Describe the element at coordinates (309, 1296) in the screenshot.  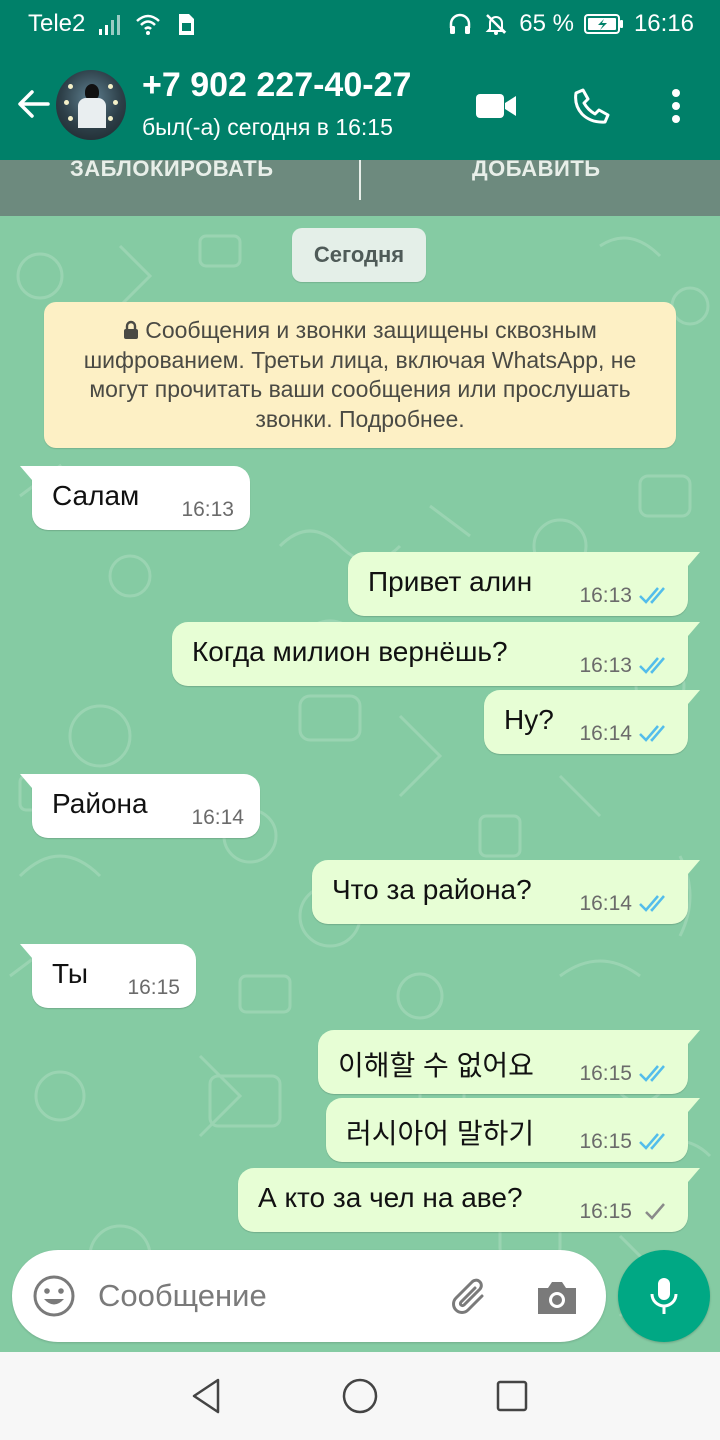
I see `message-input-bar: Сообщение` at that location.